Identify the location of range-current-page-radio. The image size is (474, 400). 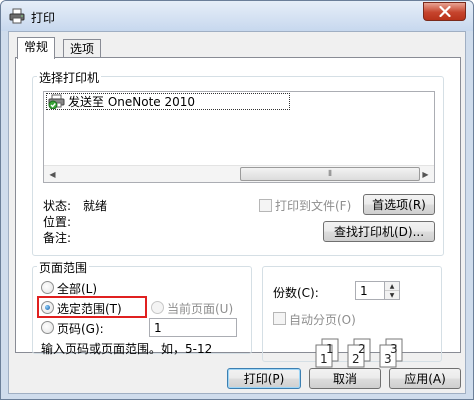
(157, 307).